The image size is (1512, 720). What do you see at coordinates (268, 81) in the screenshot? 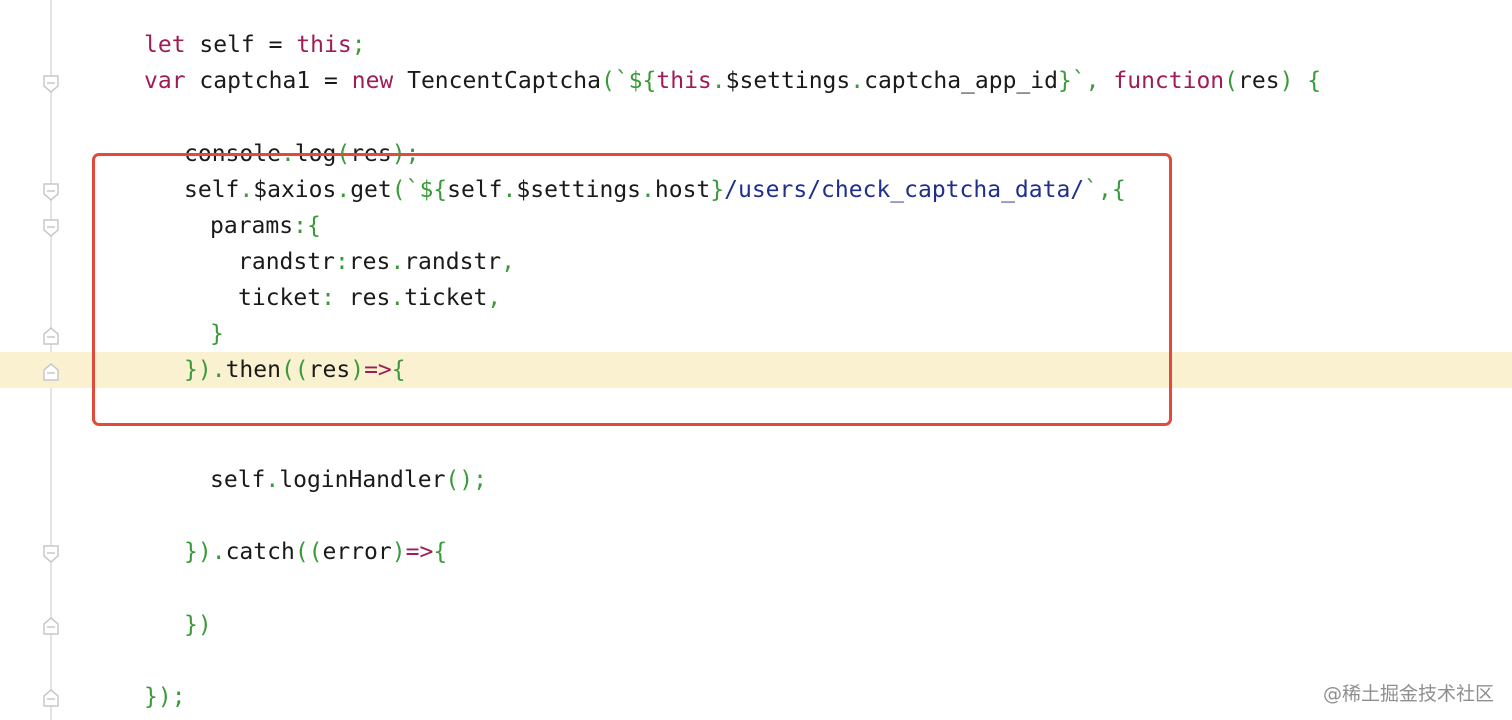
I see `identifier: captcha1 =` at bounding box center [268, 81].